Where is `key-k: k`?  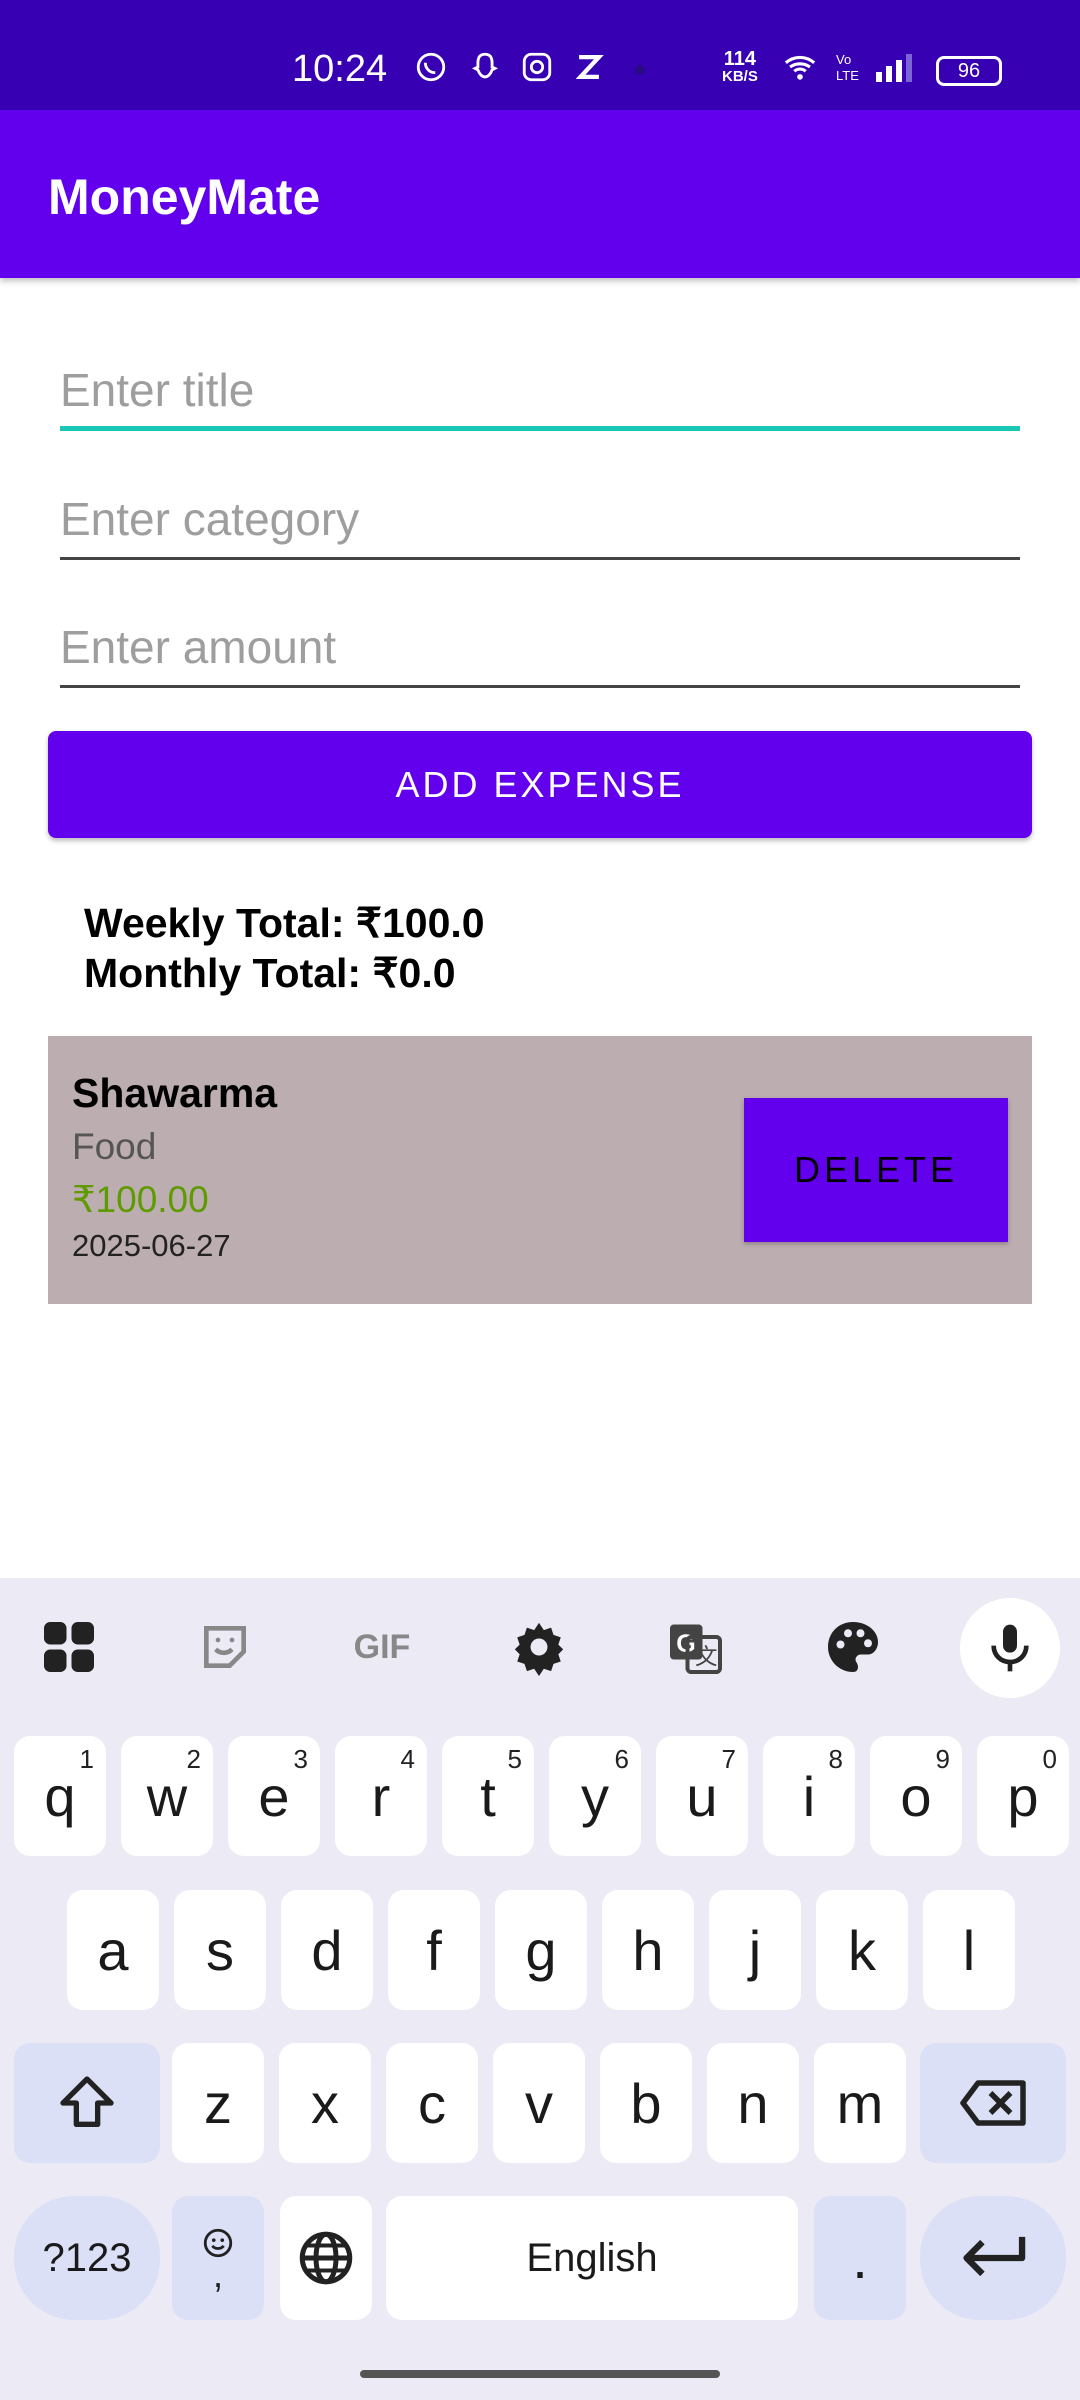 key-k: k is located at coordinates (862, 1950).